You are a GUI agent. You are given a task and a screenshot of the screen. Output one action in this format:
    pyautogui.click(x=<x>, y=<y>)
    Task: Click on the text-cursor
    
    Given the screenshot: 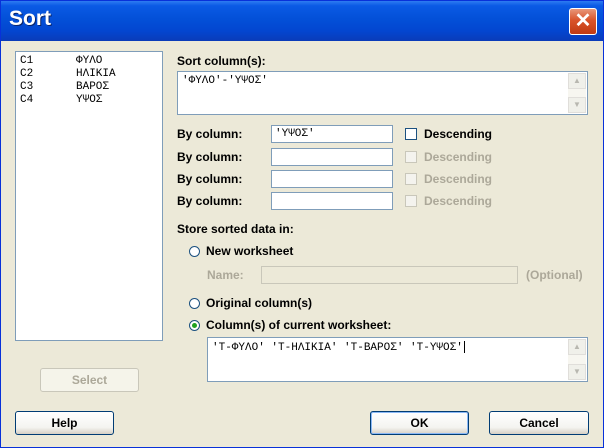 What is the action you would take?
    pyautogui.click(x=464, y=347)
    